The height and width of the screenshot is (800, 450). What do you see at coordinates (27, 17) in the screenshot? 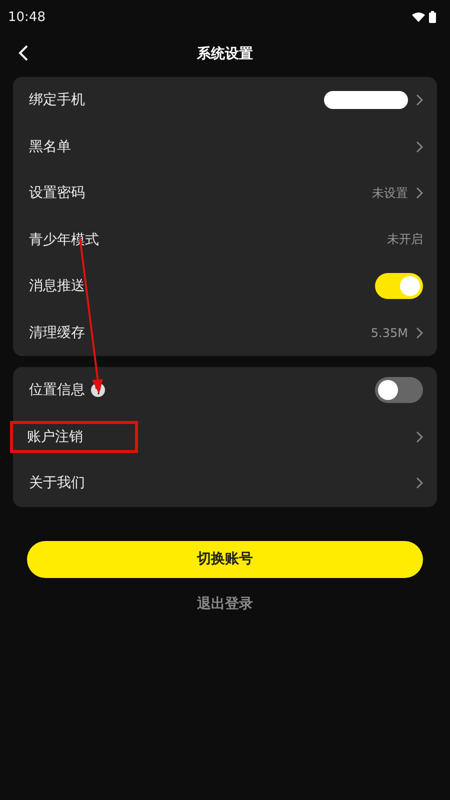
I see `status-time: 10:48` at bounding box center [27, 17].